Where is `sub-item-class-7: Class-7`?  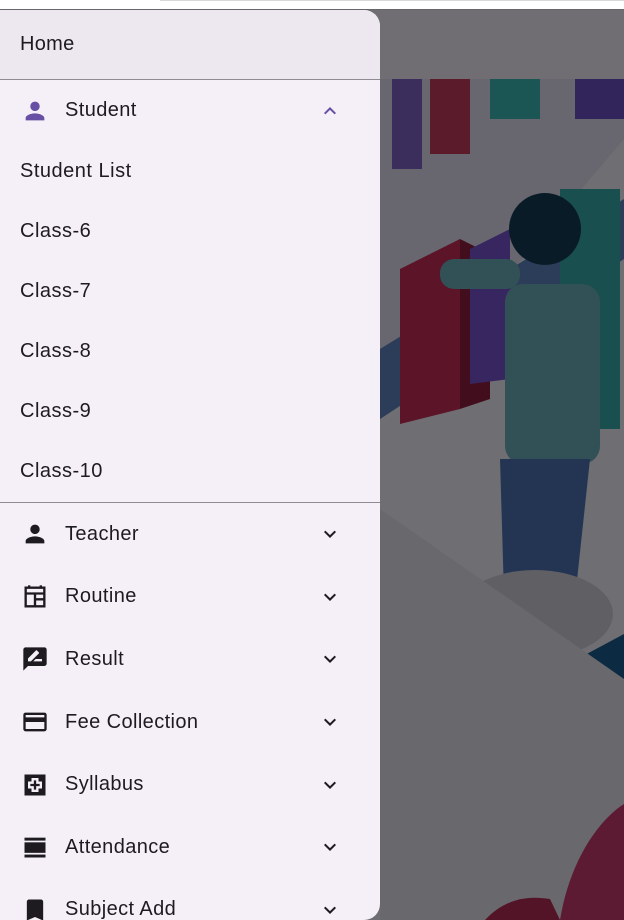 sub-item-class-7: Class-7 is located at coordinates (190, 291).